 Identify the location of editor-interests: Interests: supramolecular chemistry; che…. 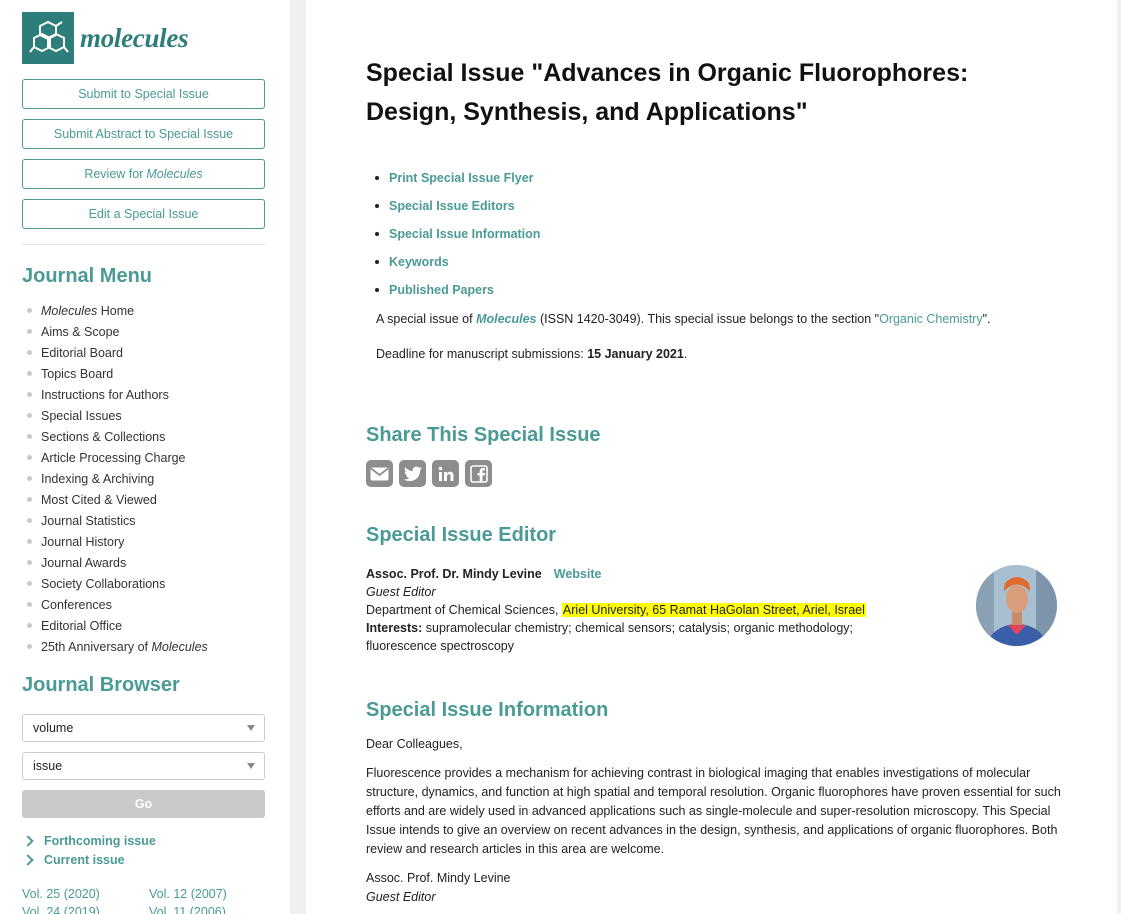
(646, 637).